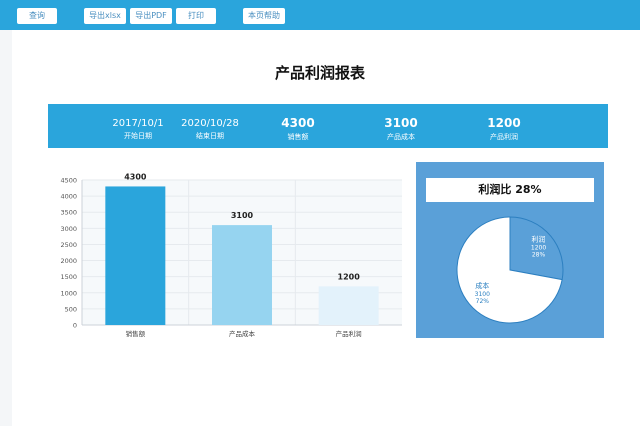  I want to click on pie-chart-svg: 利润120028% 成本310072%, so click(510, 270).